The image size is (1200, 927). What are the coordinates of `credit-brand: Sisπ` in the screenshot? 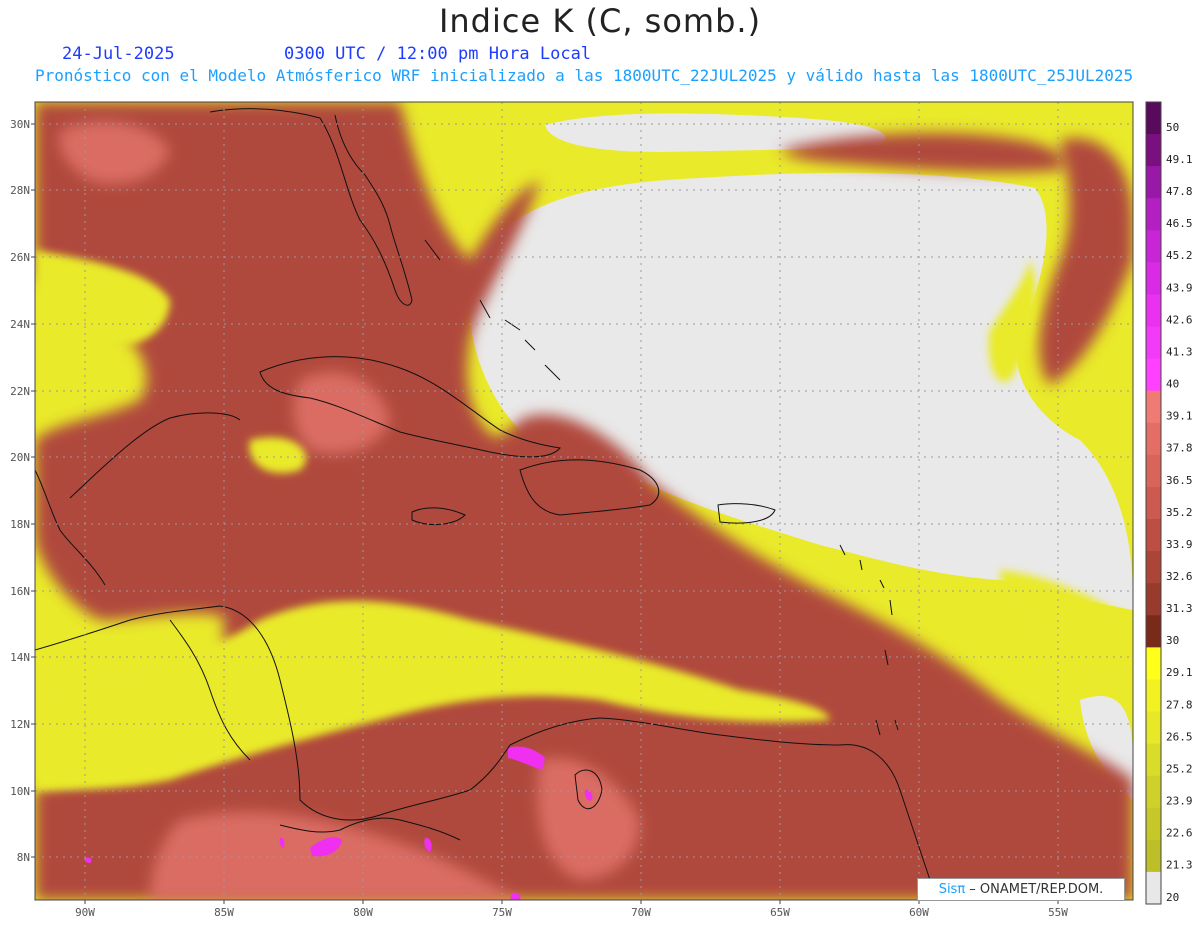 It's located at (952, 889).